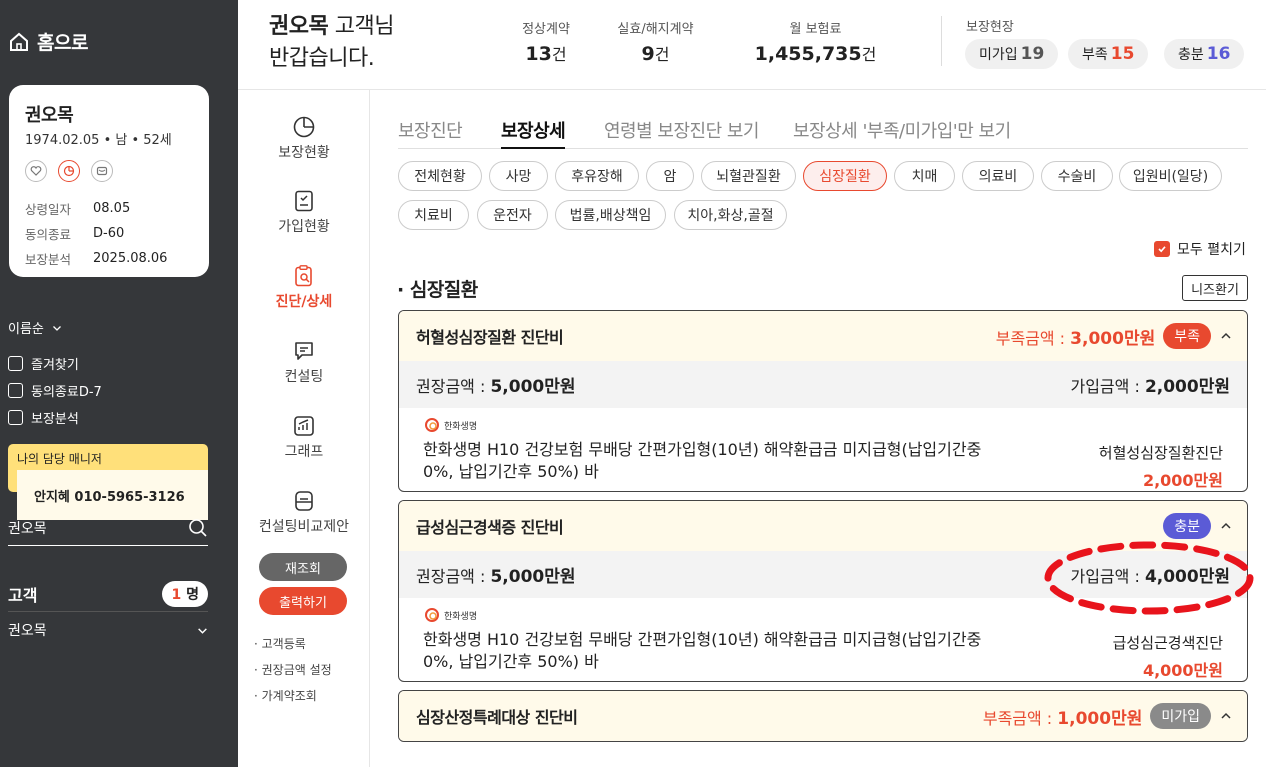 This screenshot has width=1266, height=767. Describe the element at coordinates (322, 58) in the screenshot. I see `greeting-line2: 반갑습니다.` at that location.